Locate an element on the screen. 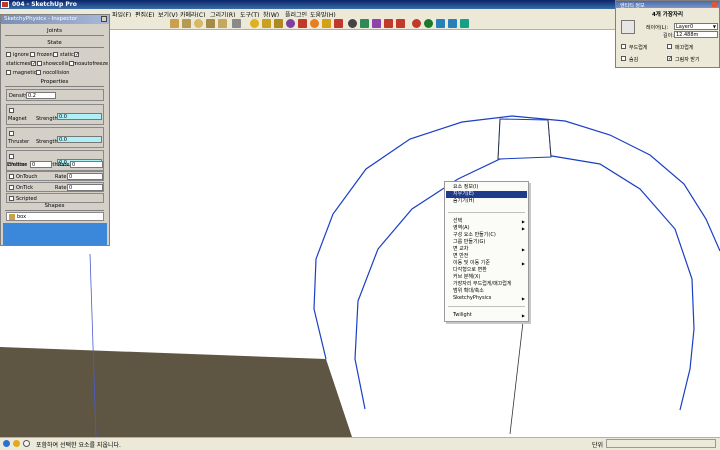 The height and width of the screenshot is (450, 720). magnet-strength-field: 0.0 is located at coordinates (79, 116).